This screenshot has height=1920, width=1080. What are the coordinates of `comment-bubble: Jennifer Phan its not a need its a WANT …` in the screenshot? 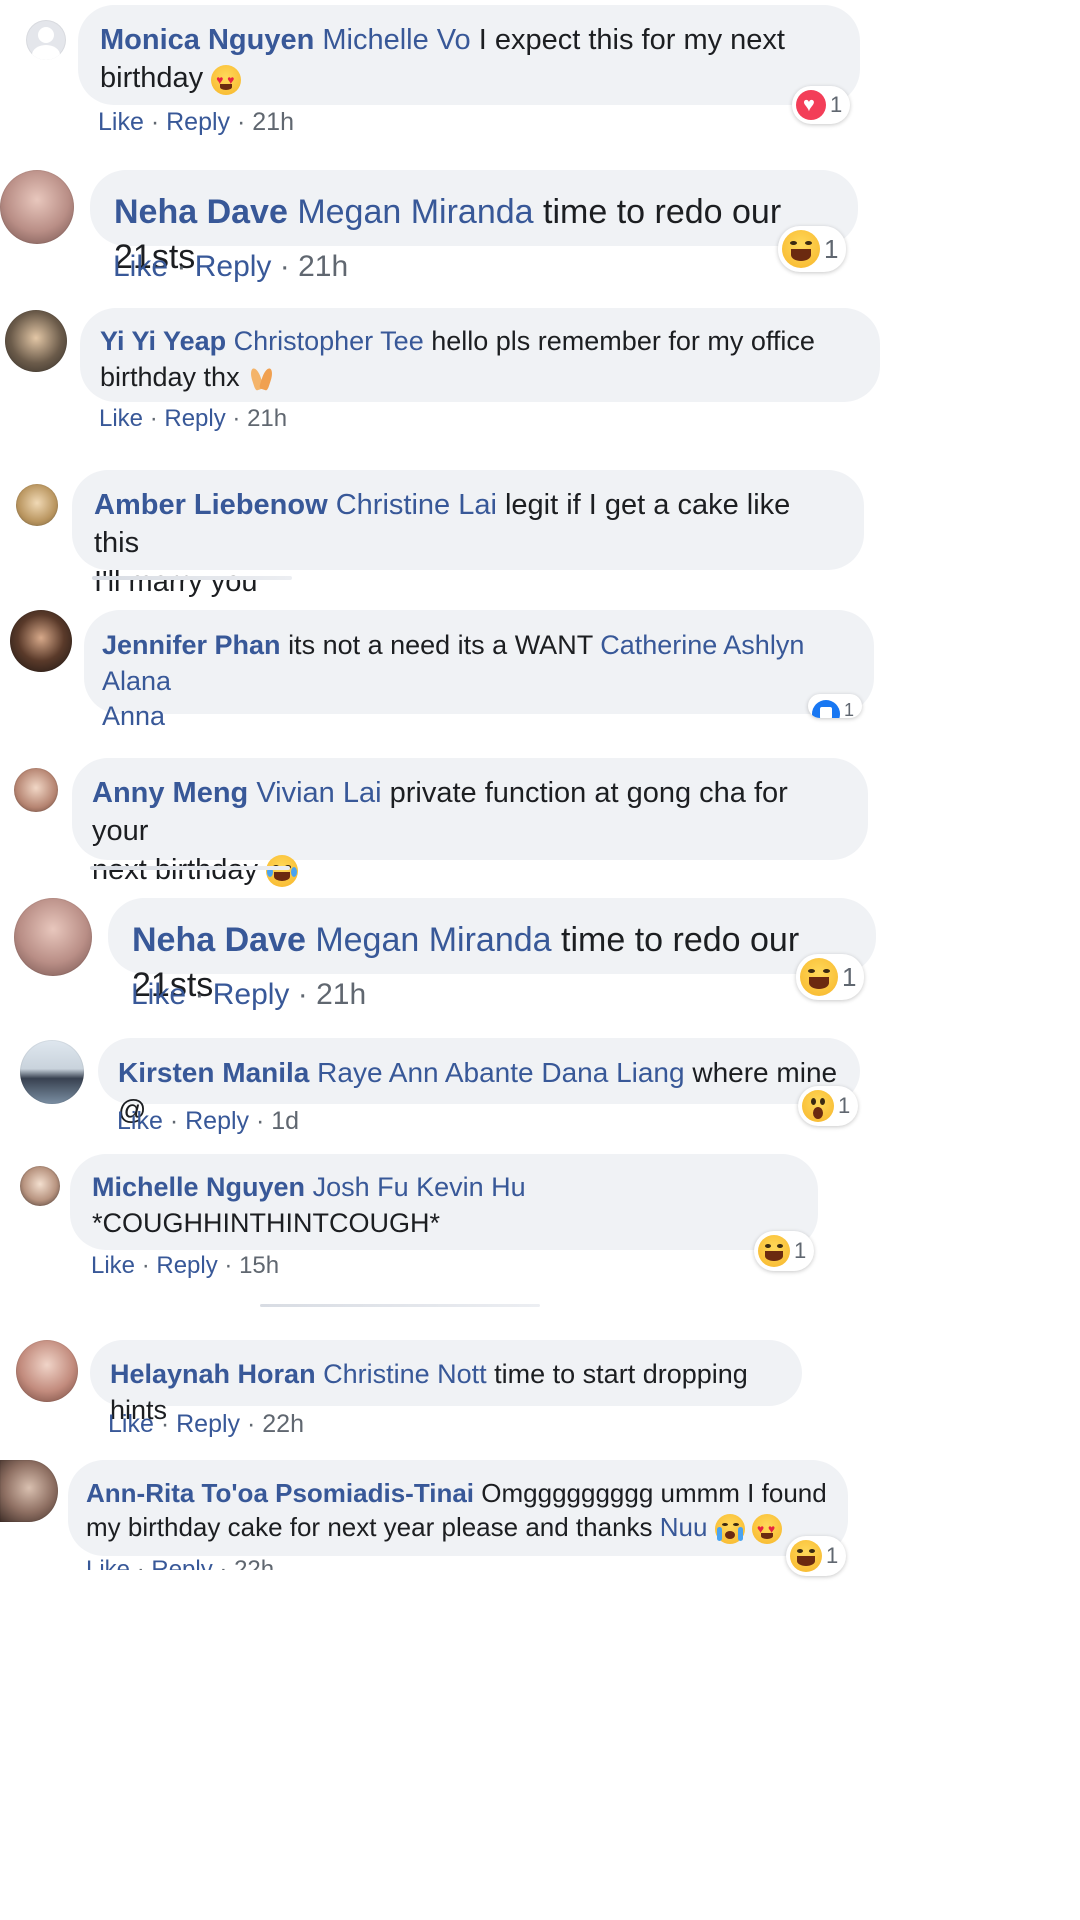 It's located at (479, 670).